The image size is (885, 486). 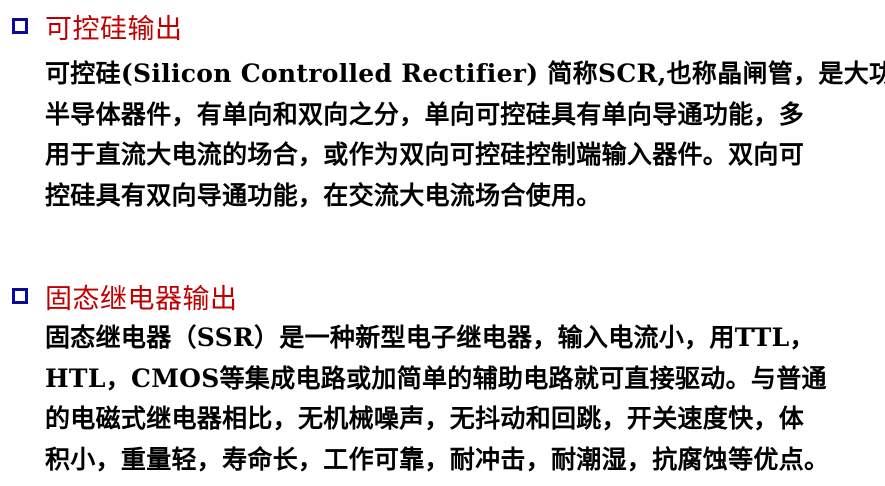 I want to click on section-heading: 可控硅输出, so click(x=442, y=24).